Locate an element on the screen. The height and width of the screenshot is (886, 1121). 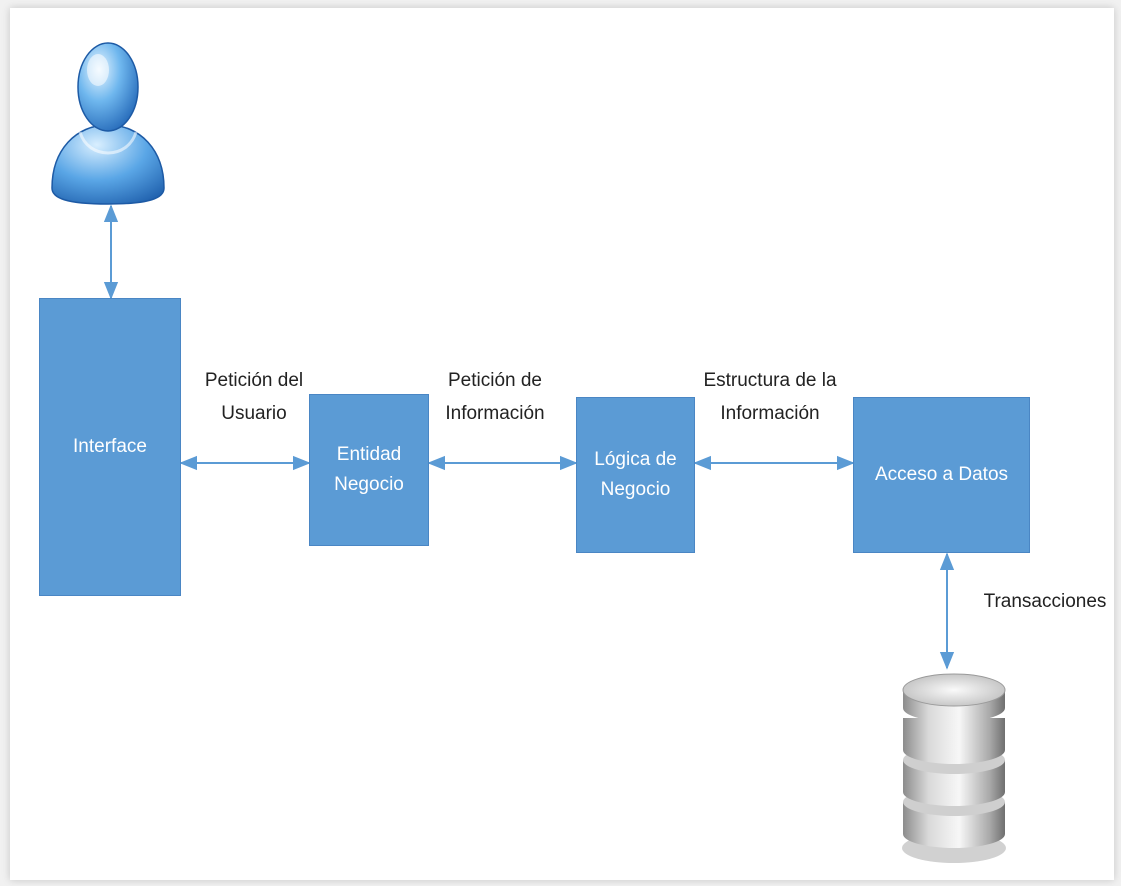
peticion-usuario-label: Petición del Usuario is located at coordinates (254, 397).